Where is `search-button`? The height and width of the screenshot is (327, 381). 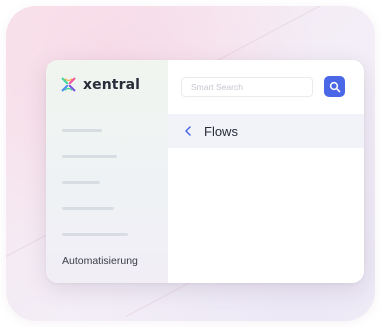 search-button is located at coordinates (334, 86).